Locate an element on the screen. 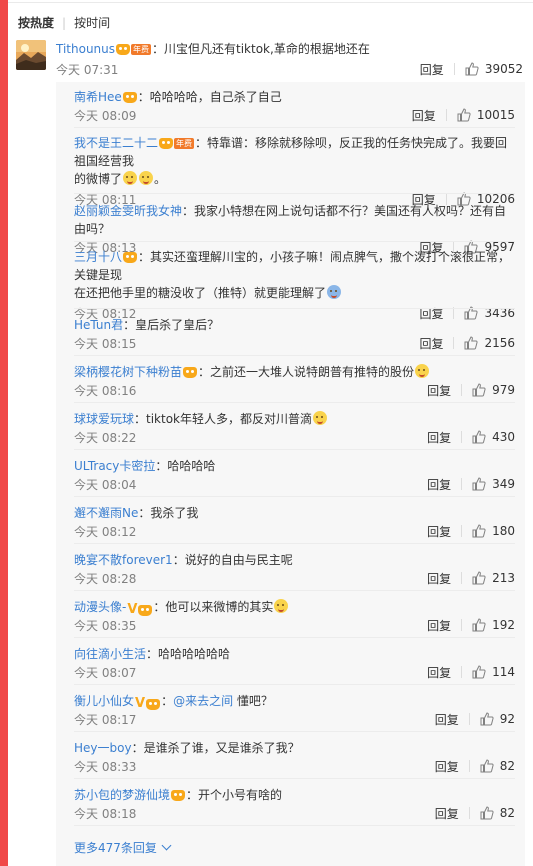 This screenshot has height=866, width=533. reply-username: 南希Hee is located at coordinates (98, 97).